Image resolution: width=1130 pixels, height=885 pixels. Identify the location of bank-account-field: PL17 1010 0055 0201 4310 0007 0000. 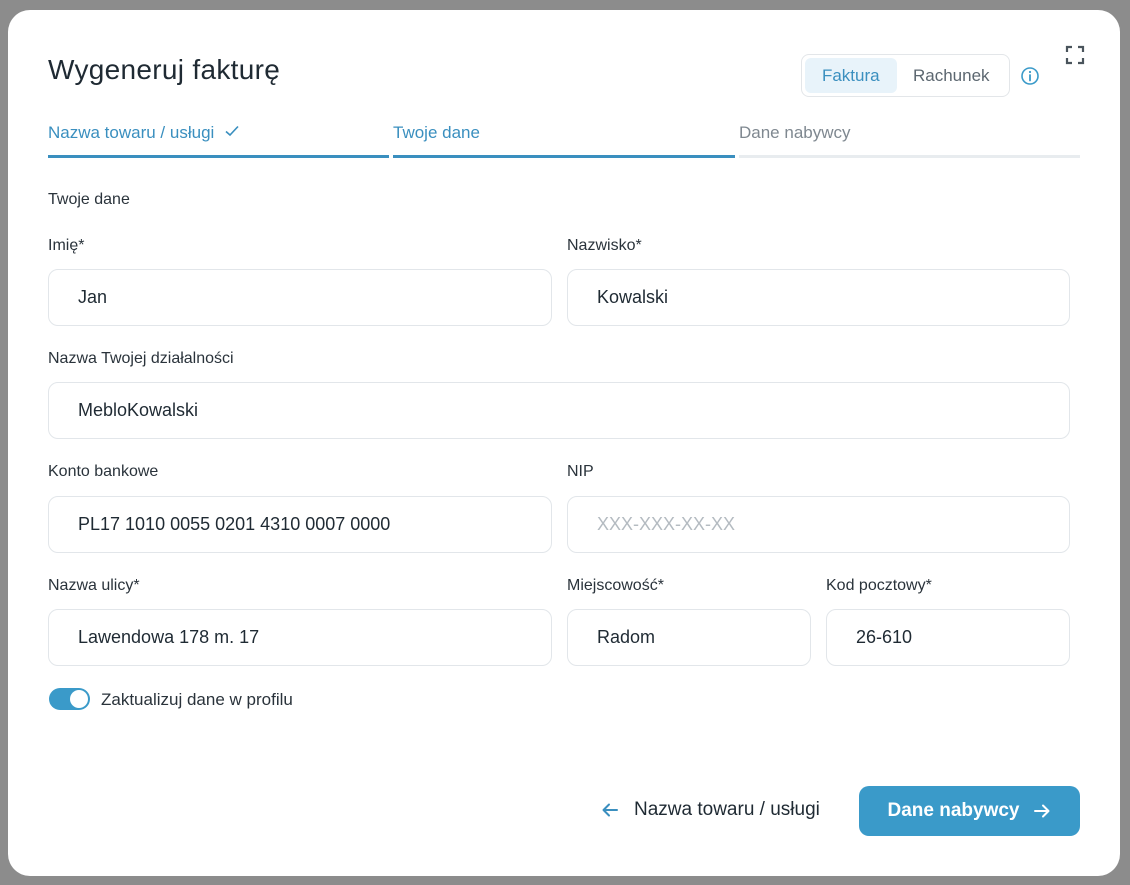
(300, 524).